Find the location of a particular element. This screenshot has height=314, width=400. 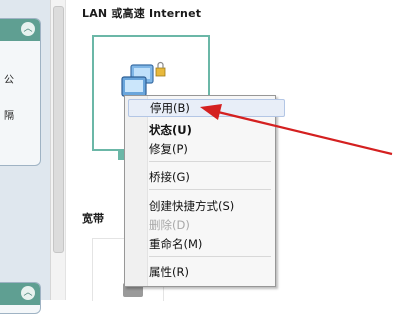

annotation-arrow is located at coordinates (296, 130).